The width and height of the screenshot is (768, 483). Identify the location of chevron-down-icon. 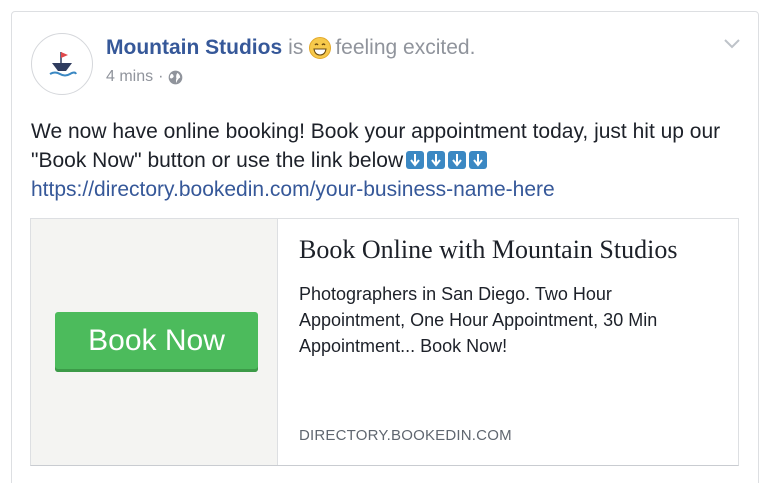
(732, 43).